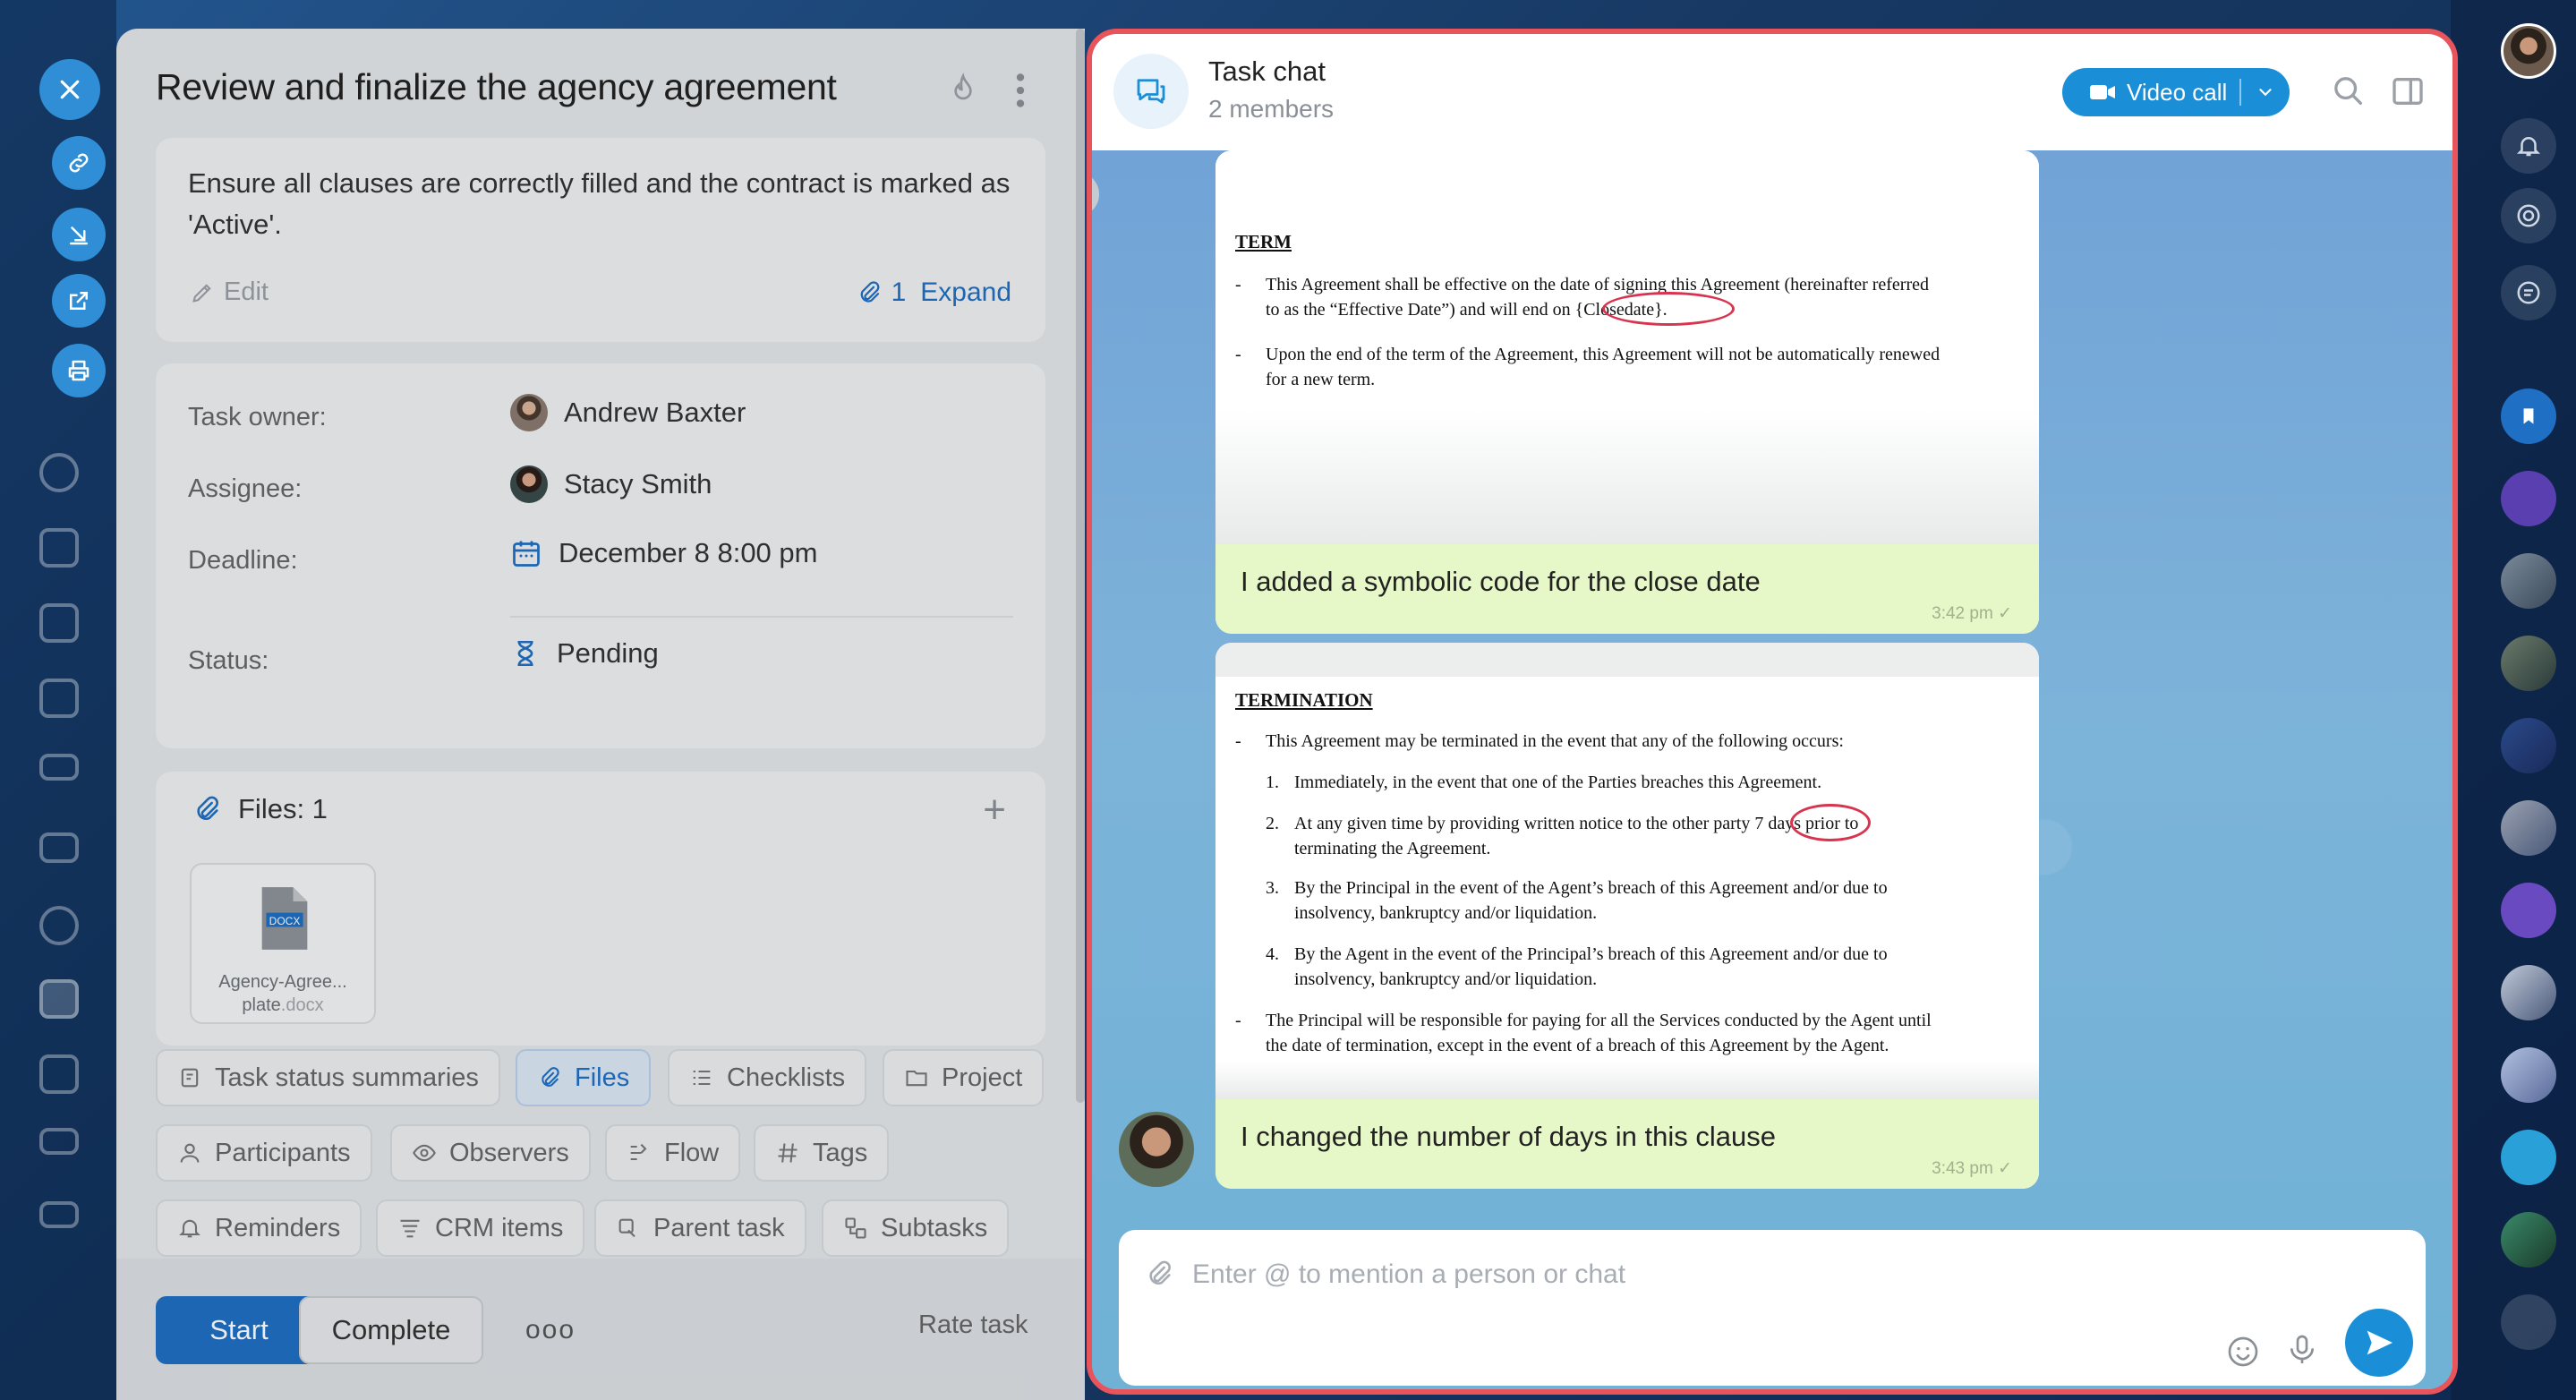 This screenshot has height=1400, width=2576. What do you see at coordinates (1020, 91) in the screenshot?
I see `more-vertical-icon` at bounding box center [1020, 91].